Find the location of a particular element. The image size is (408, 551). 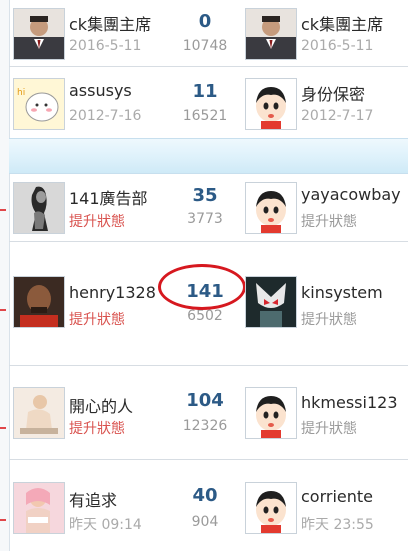

last-poster-name: yayacowbay is located at coordinates (354, 194).